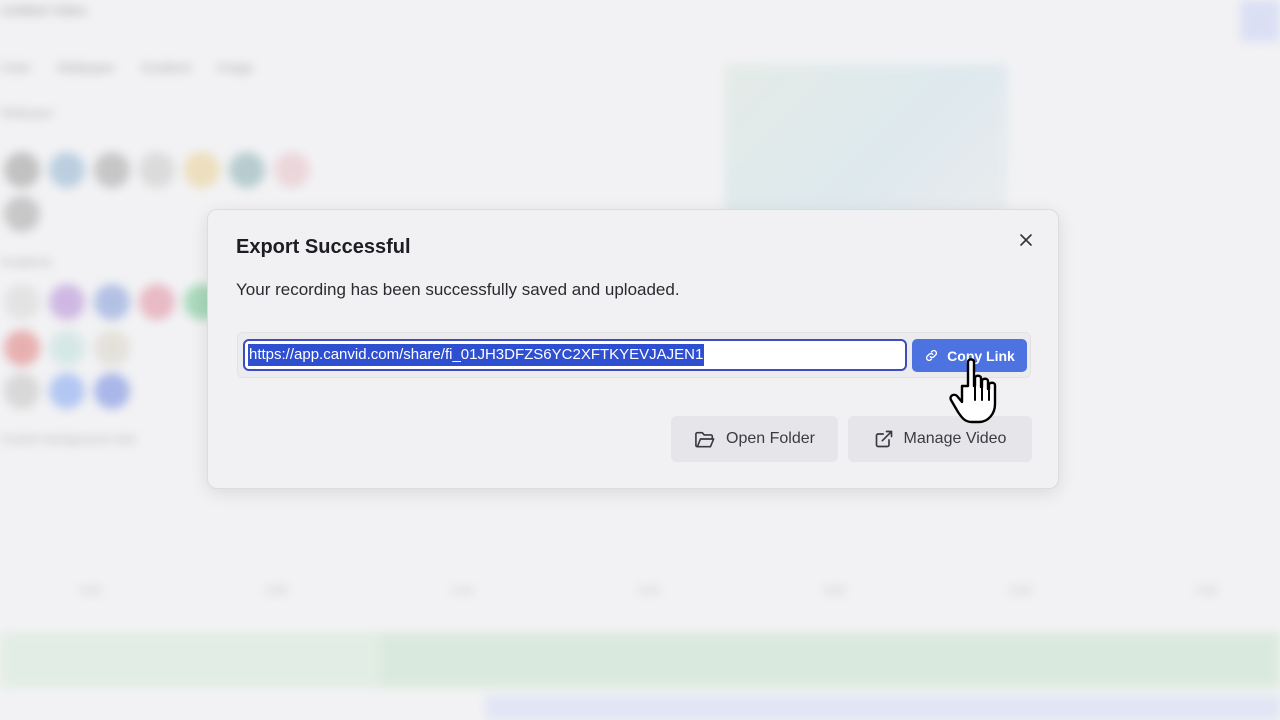 This screenshot has width=1280, height=720. Describe the element at coordinates (277, 591) in the screenshot. I see `bg-tick: 0:05` at that location.